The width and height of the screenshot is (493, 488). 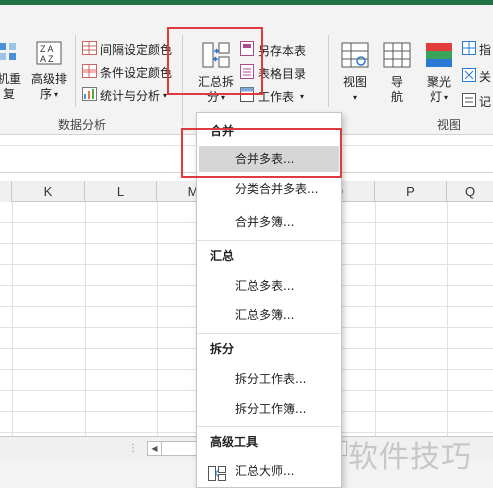 I want to click on navigate-grid-icon, so click(x=397, y=57).